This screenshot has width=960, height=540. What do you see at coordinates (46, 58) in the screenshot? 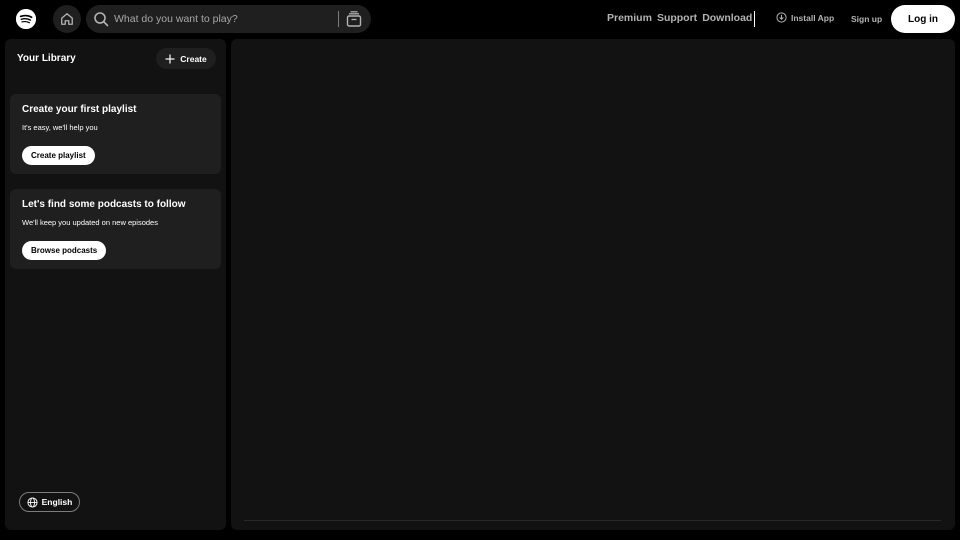
I see `library-title: Your Library` at bounding box center [46, 58].